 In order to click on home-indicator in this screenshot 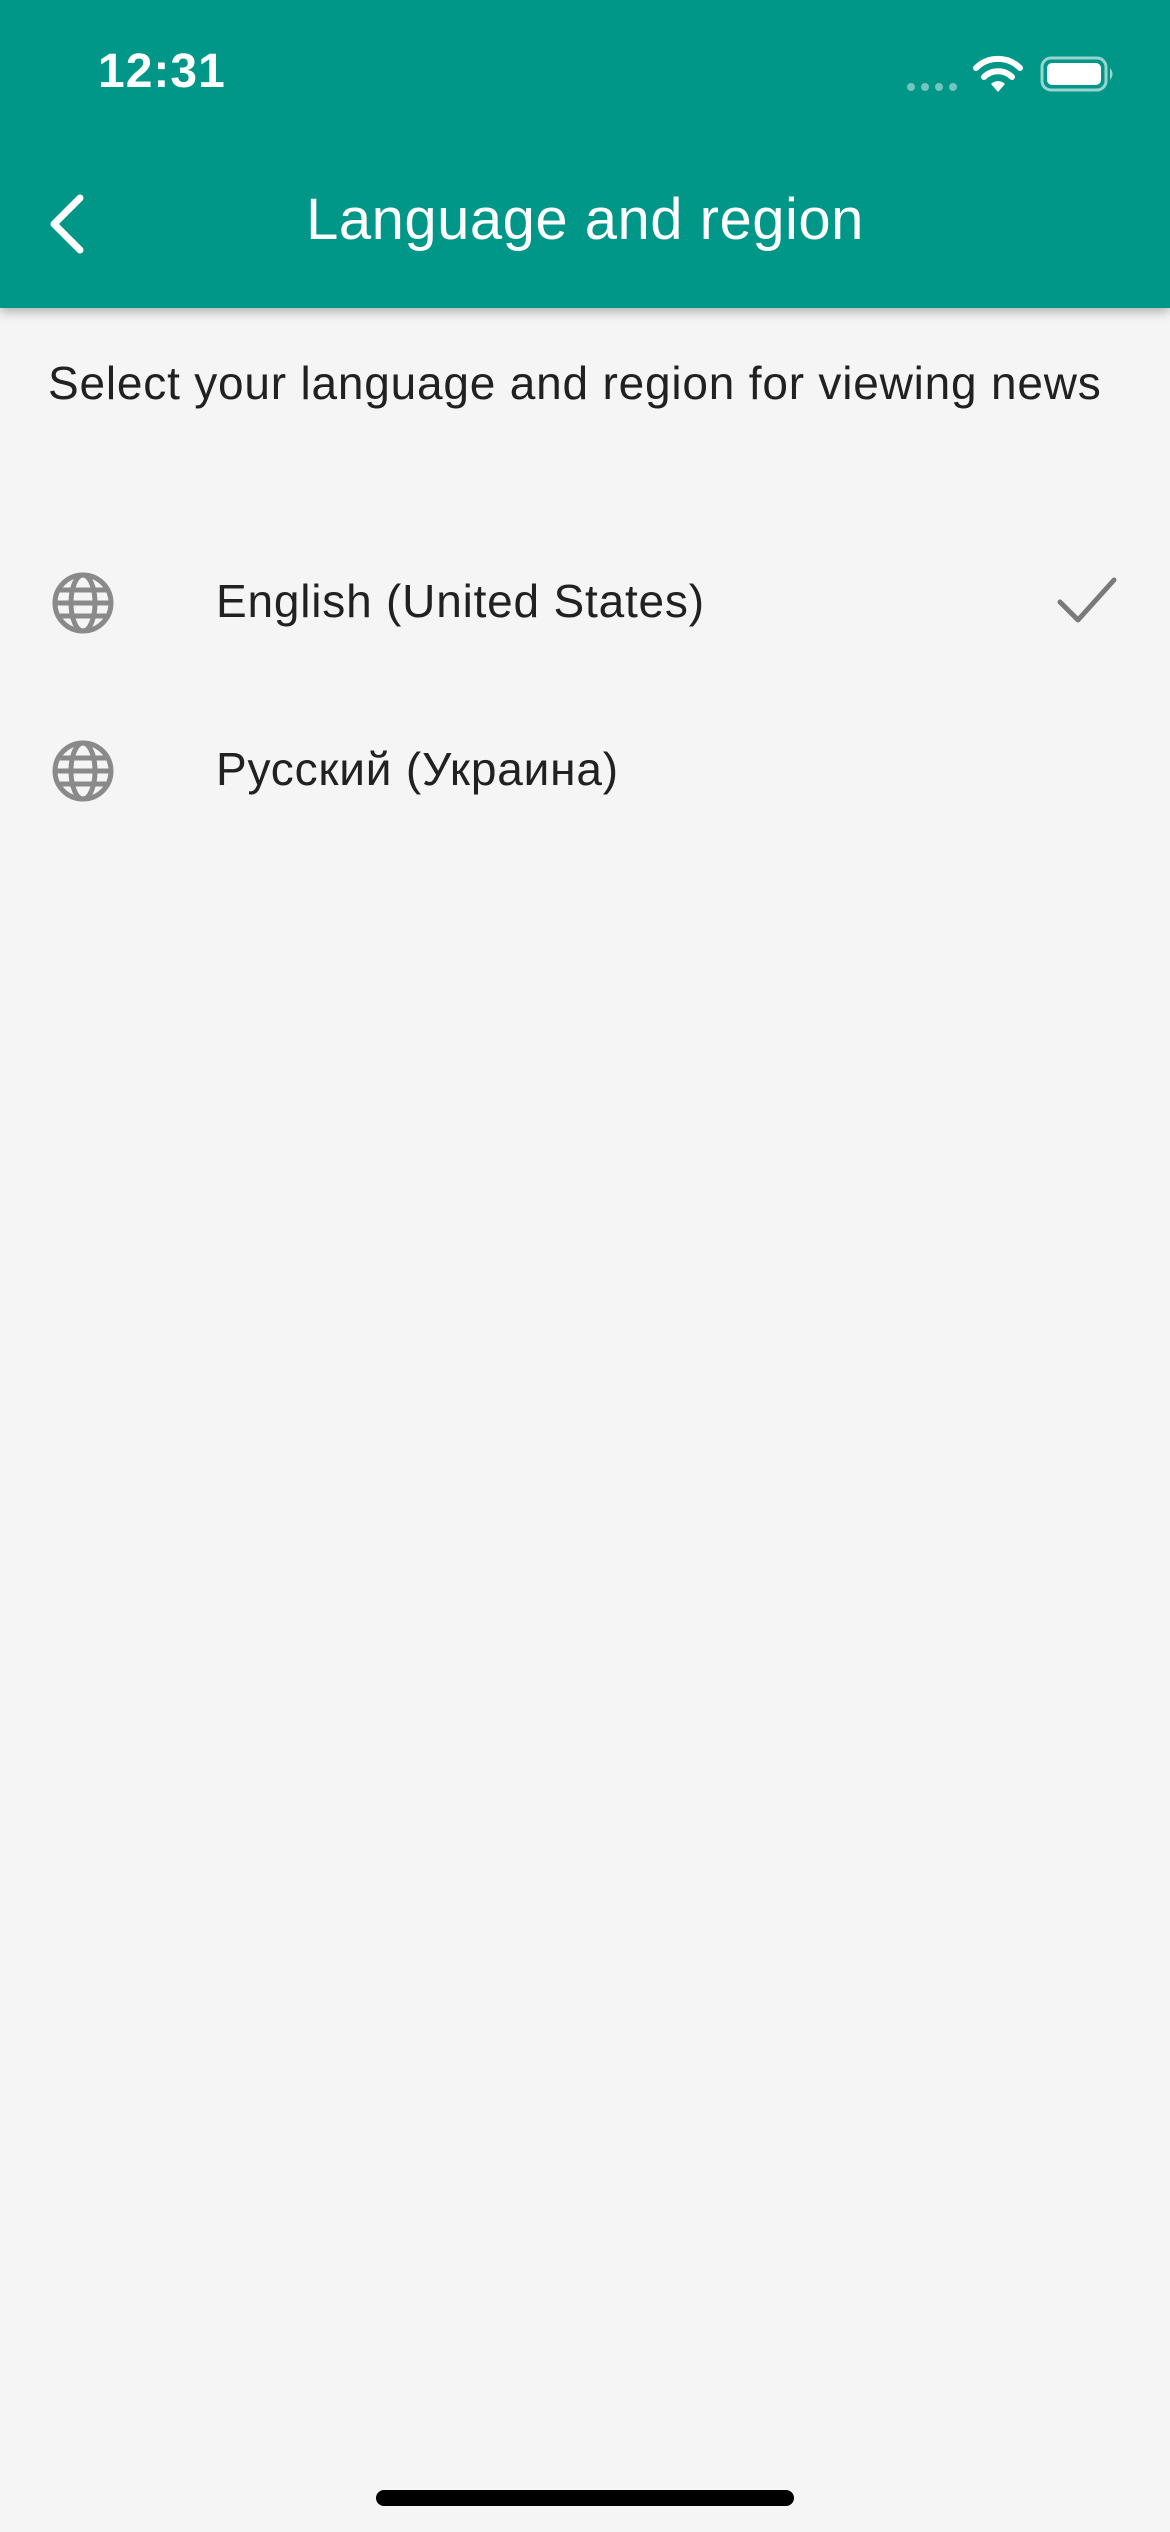, I will do `click(585, 2498)`.